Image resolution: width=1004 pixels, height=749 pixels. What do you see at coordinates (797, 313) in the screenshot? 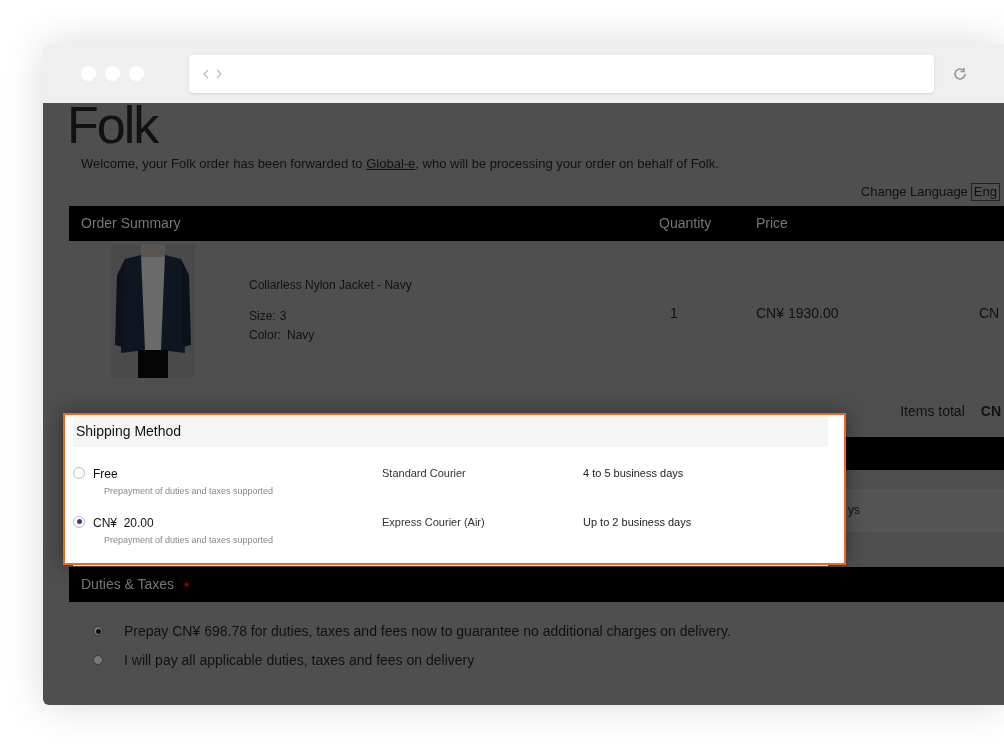
I see `price-cell-text: CN¥ 1930.00` at bounding box center [797, 313].